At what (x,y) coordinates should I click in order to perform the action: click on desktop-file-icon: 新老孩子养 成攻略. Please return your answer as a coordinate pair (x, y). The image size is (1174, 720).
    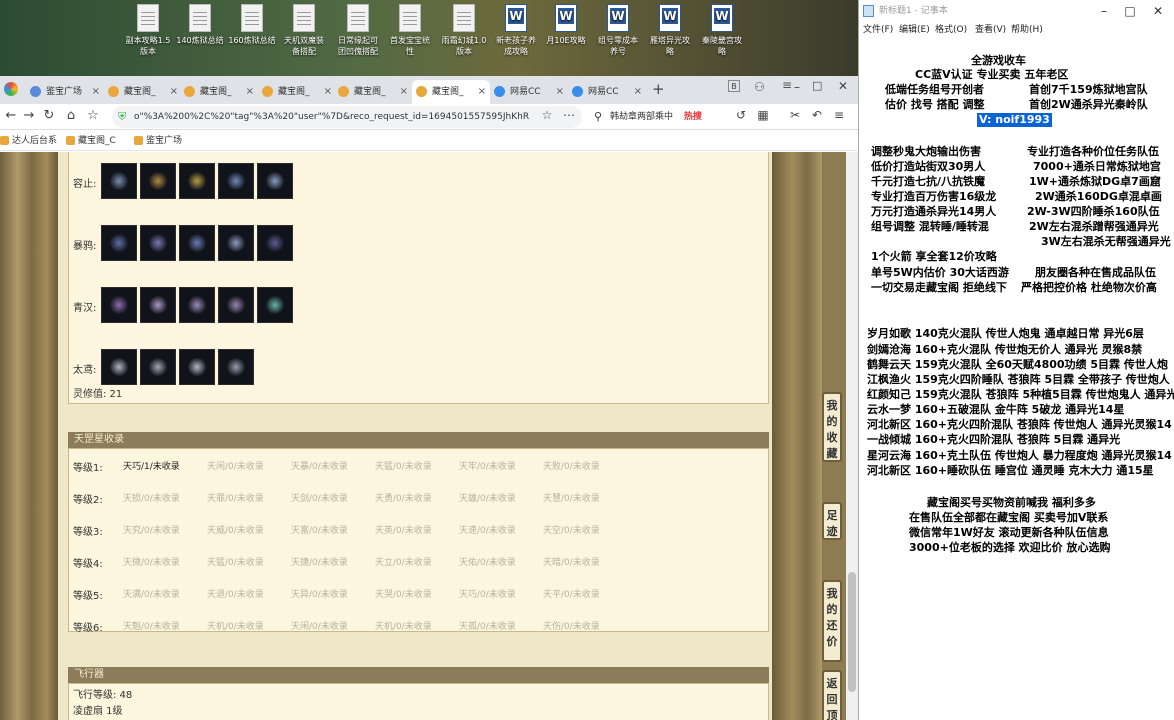
    Looking at the image, I should click on (516, 30).